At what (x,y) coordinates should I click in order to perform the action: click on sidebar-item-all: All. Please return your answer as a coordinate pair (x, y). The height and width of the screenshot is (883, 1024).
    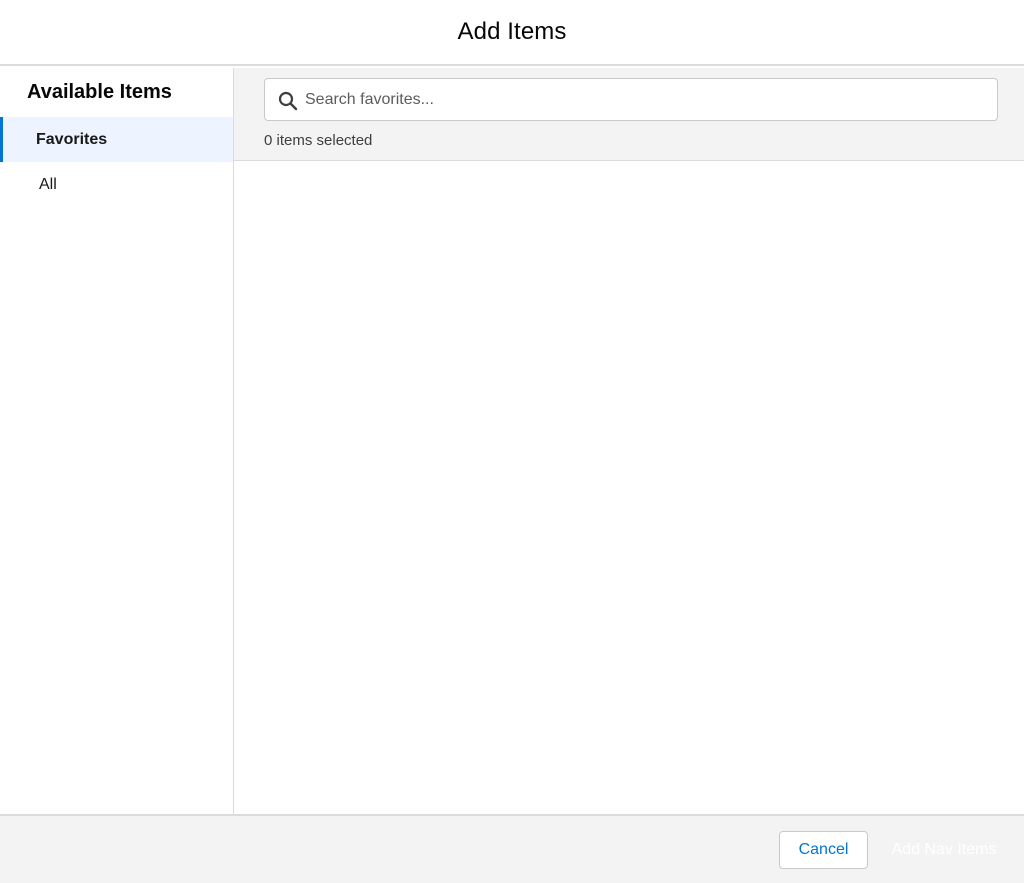
    Looking at the image, I should click on (116, 184).